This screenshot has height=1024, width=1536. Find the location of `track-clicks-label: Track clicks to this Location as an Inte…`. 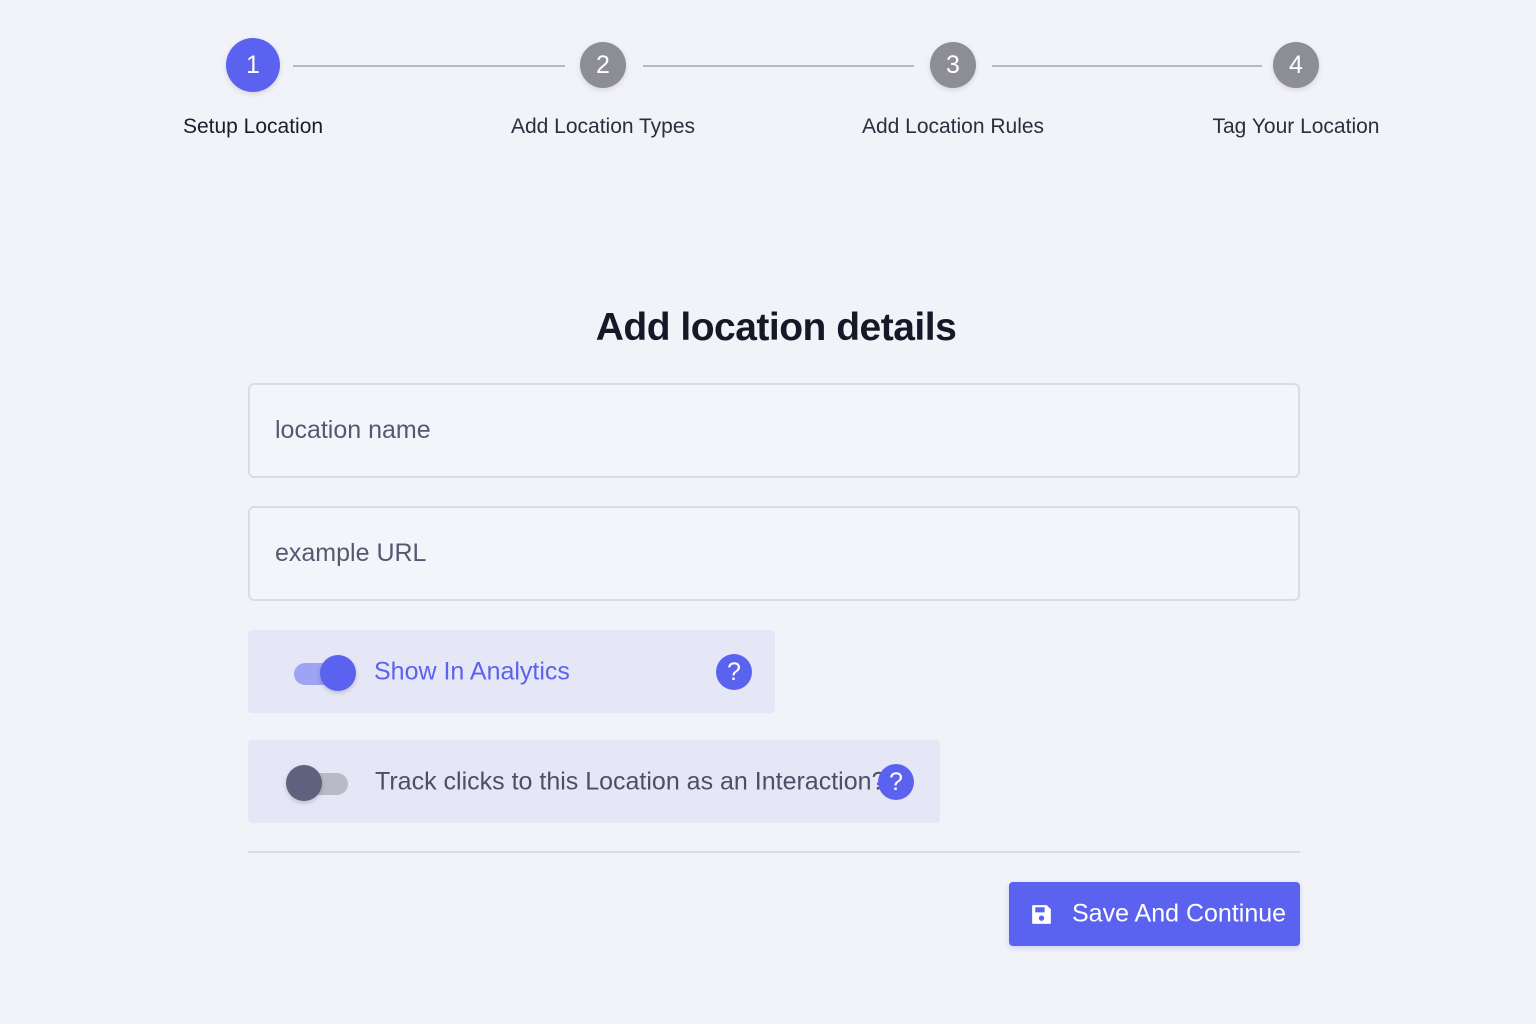

track-clicks-label: Track clicks to this Location as an Inte… is located at coordinates (630, 781).